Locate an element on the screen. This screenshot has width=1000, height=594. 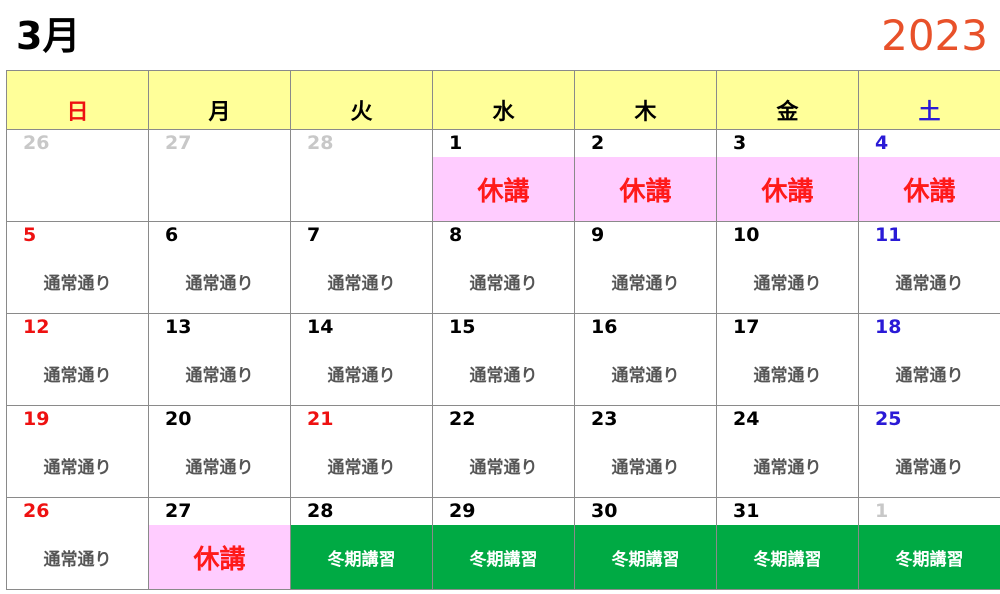
day-cell-content: 2 休講 is located at coordinates (645, 175).